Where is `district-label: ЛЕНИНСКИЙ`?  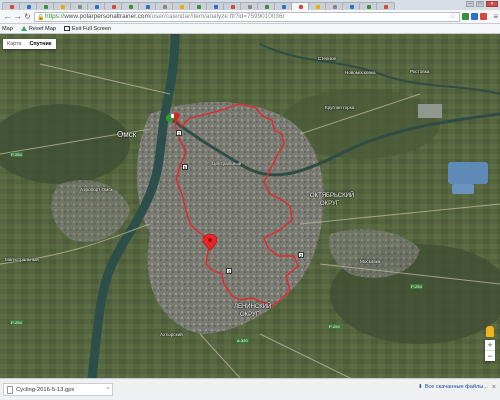 district-label: ЛЕНИНСКИЙ is located at coordinates (253, 307).